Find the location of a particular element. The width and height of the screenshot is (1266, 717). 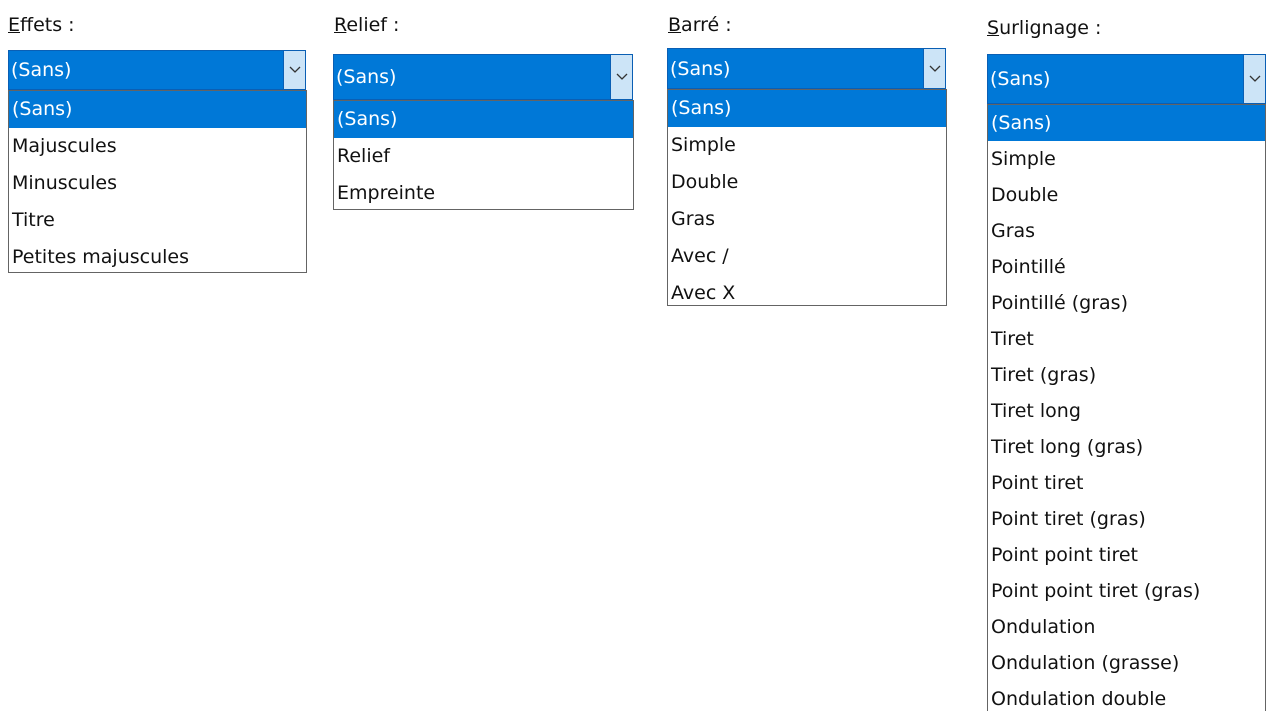

underline-option: Gras is located at coordinates (1126, 231).